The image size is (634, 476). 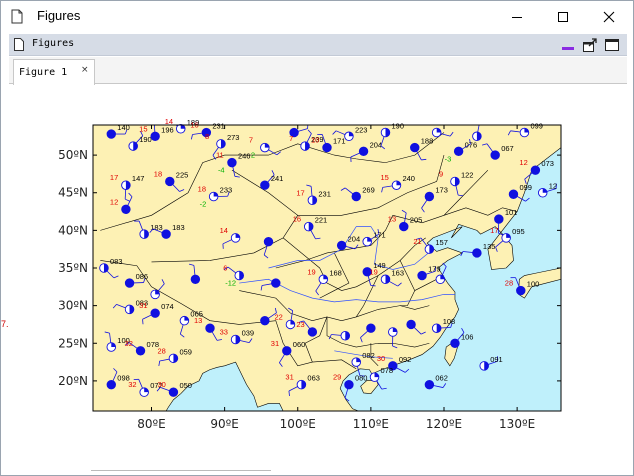 What do you see at coordinates (612, 45) in the screenshot?
I see `maximize-panel-icon` at bounding box center [612, 45].